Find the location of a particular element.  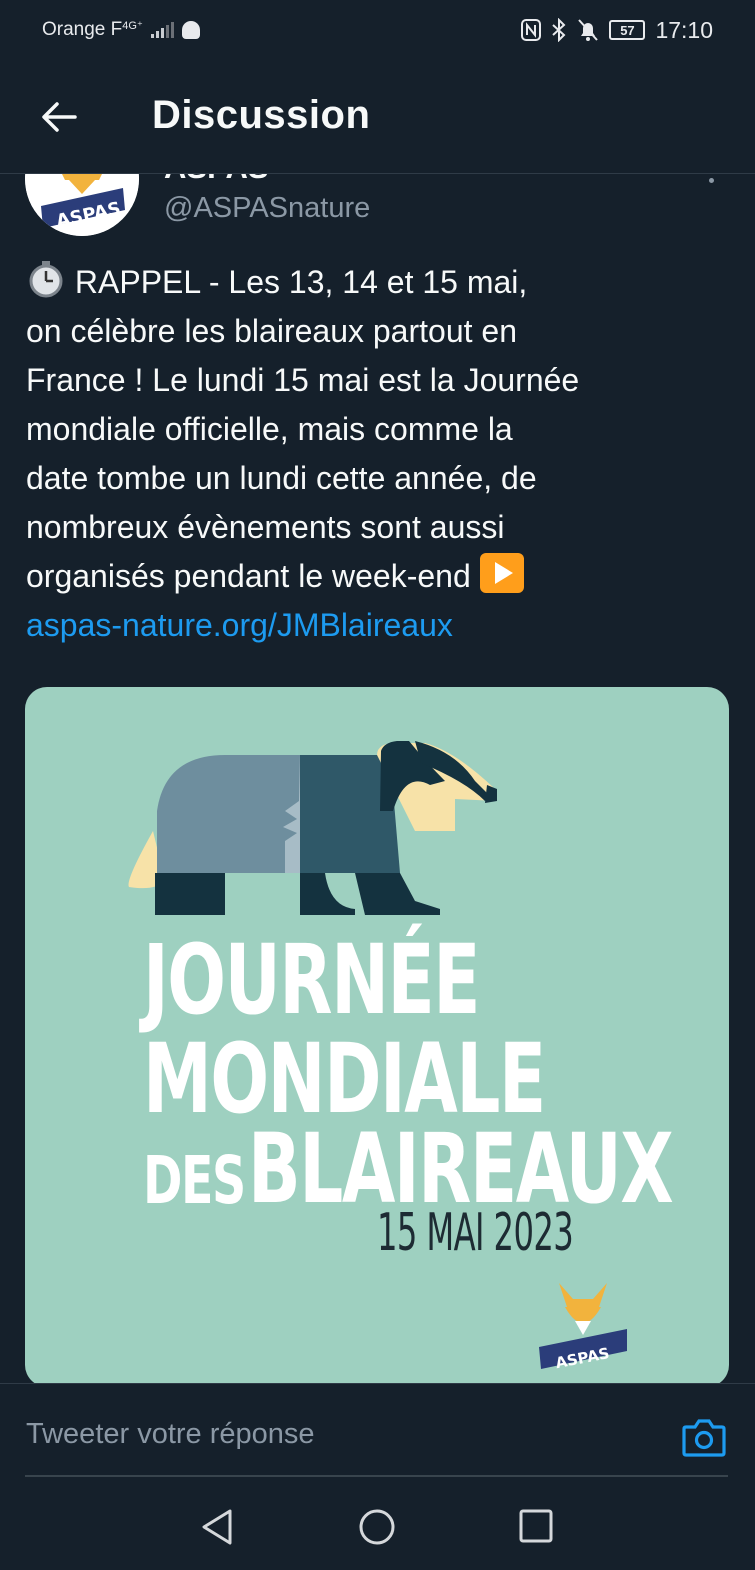

tweet-line-6: nombreux évènements sont aussi is located at coordinates (265, 527).